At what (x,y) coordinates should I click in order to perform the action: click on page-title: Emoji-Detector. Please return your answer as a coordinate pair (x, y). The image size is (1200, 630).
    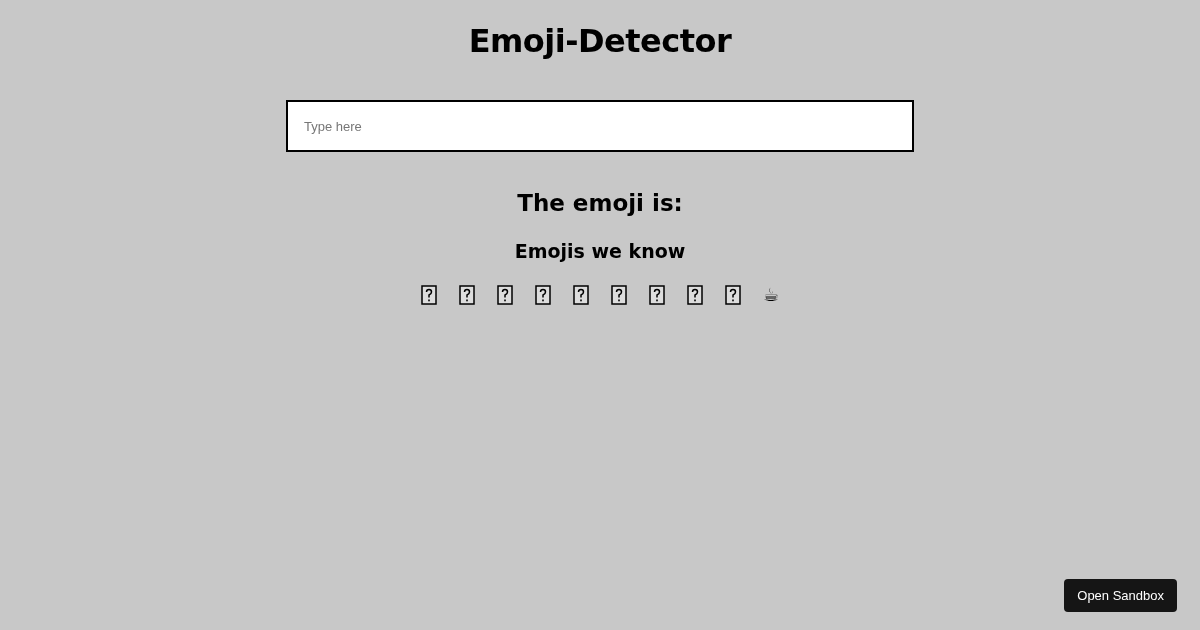
    Looking at the image, I should click on (600, 41).